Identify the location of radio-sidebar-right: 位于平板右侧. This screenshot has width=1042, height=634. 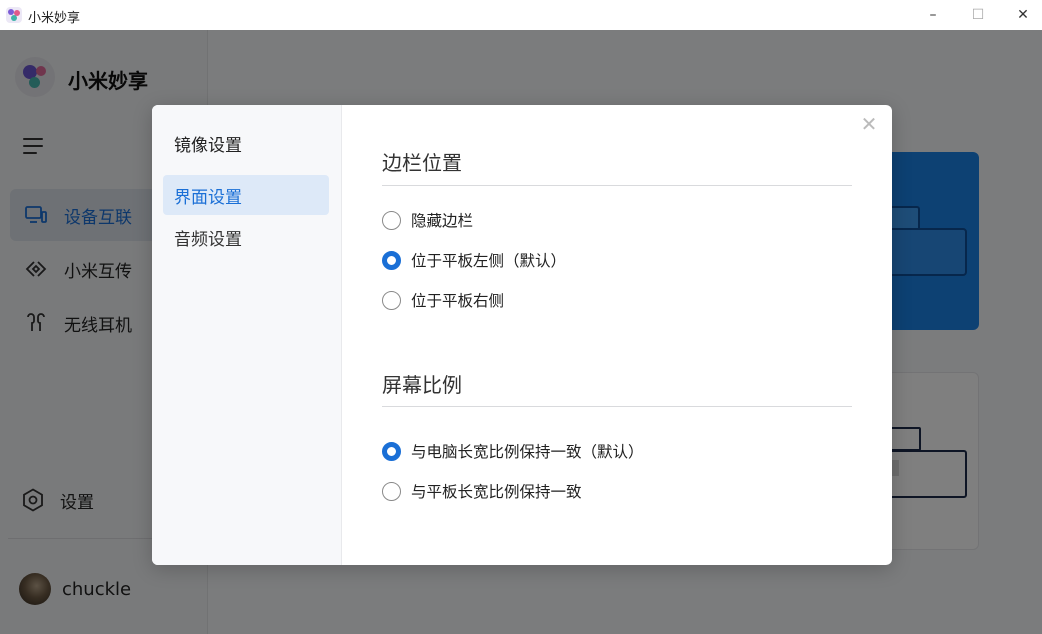
(443, 300).